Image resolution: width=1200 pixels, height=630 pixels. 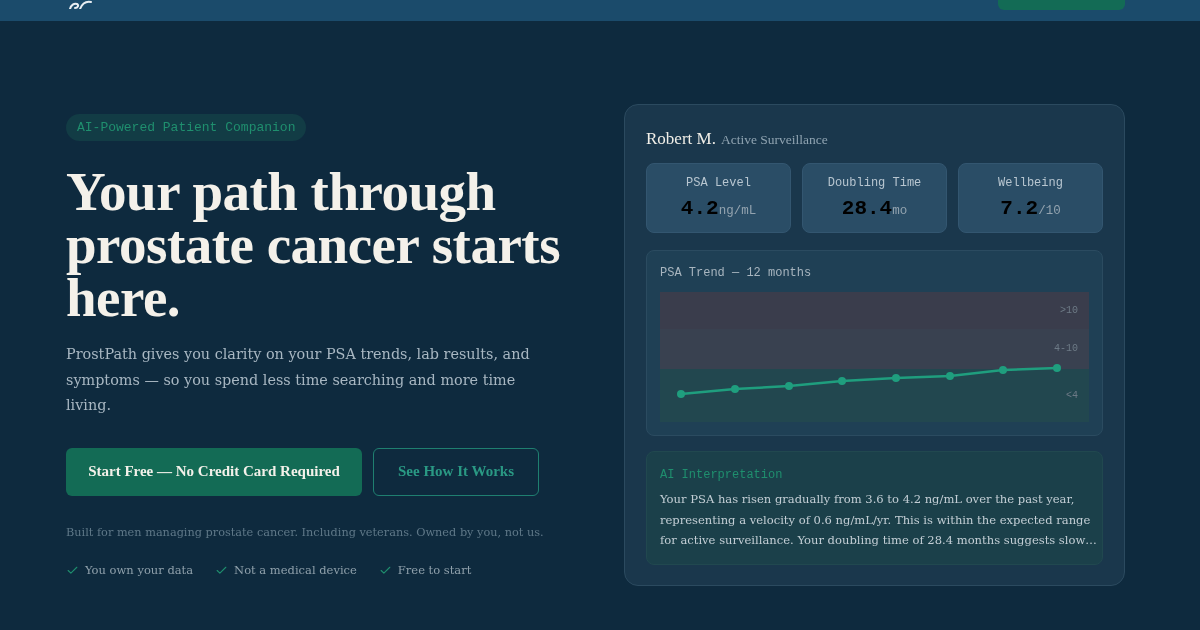 What do you see at coordinates (681, 139) in the screenshot?
I see `patient-name: Robert M.` at bounding box center [681, 139].